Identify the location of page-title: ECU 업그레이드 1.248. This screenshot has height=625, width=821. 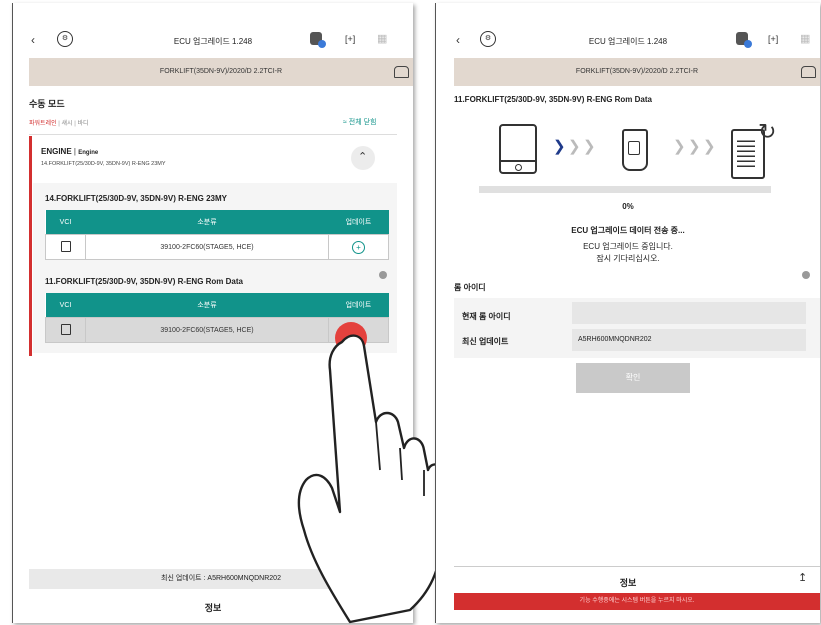
(628, 41).